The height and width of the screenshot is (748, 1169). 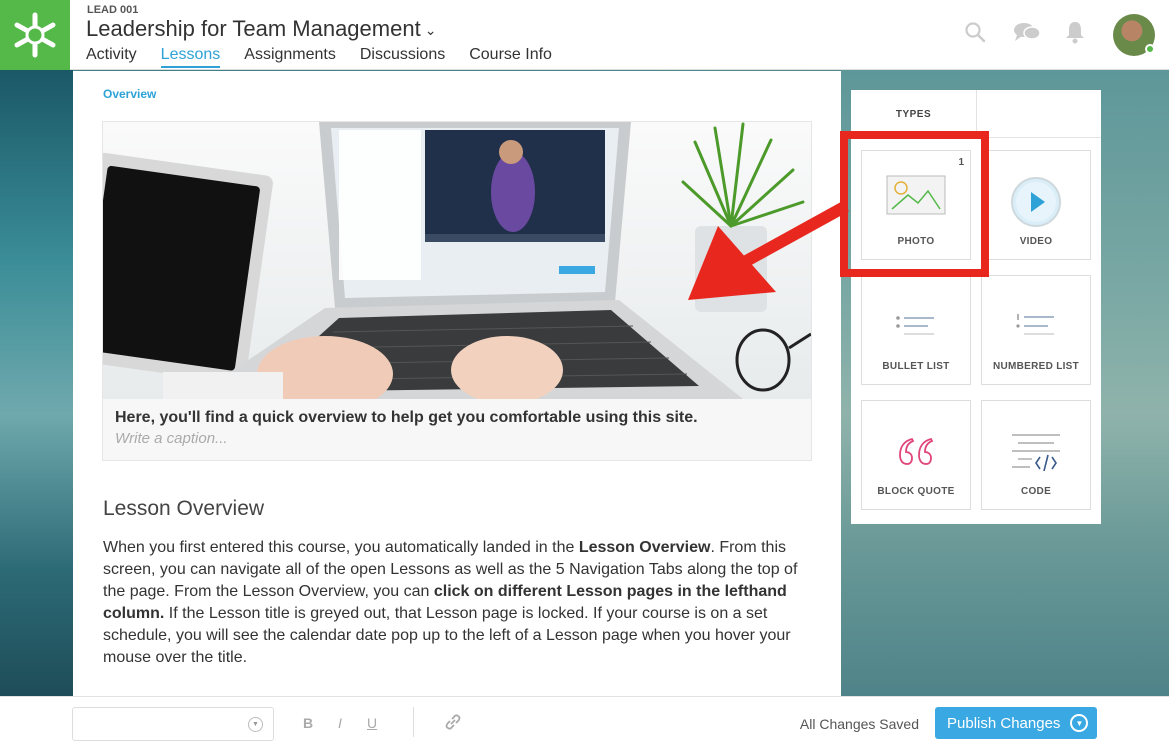 I want to click on breadcrumb: Overview, so click(x=129, y=94).